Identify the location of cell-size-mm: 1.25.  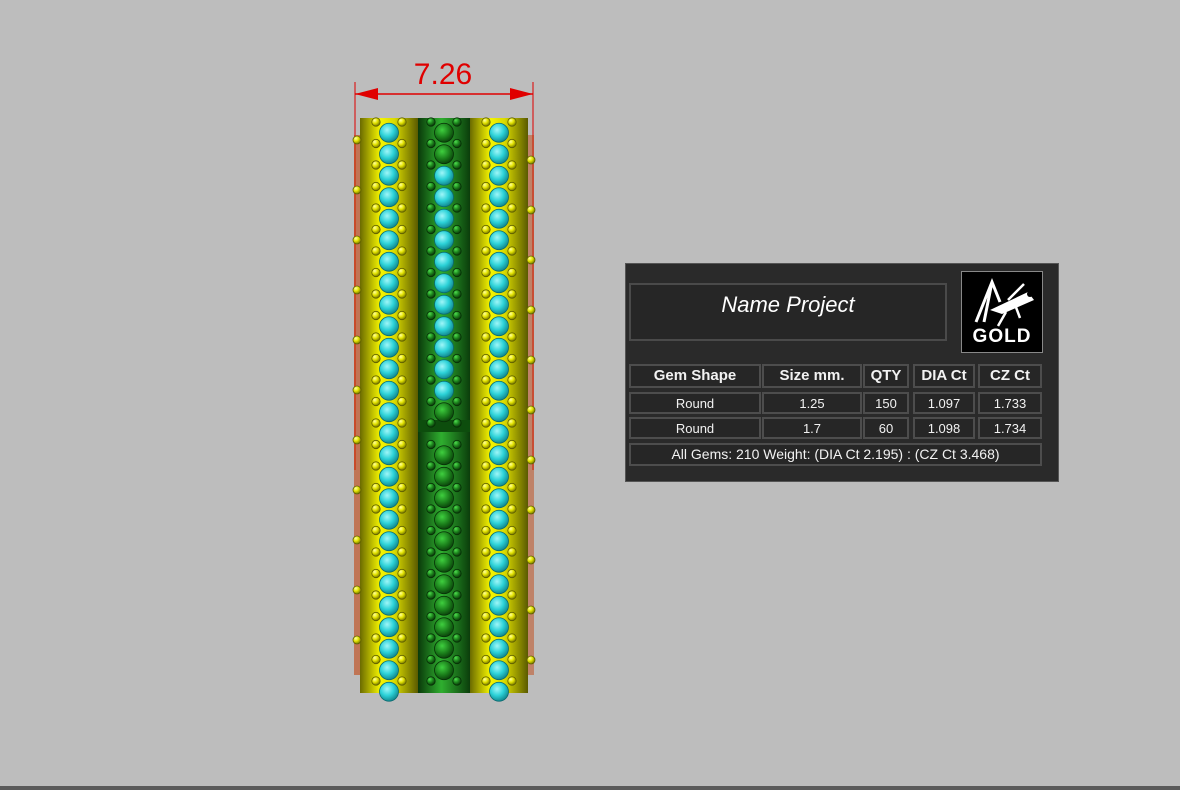
(812, 403).